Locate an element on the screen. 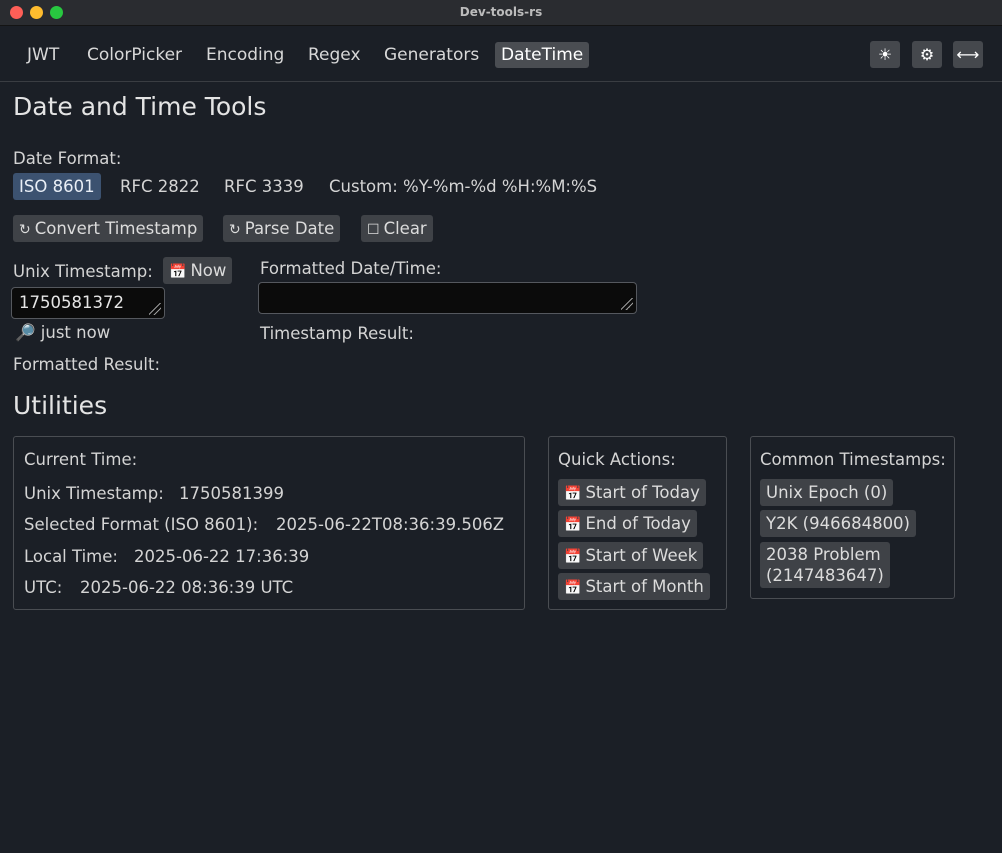 This screenshot has width=1002, height=853. utc-label: UTC: is located at coordinates (43, 587).